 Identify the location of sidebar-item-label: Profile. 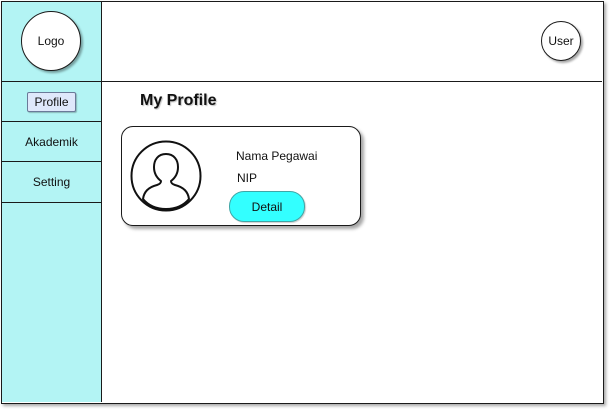
(51, 101).